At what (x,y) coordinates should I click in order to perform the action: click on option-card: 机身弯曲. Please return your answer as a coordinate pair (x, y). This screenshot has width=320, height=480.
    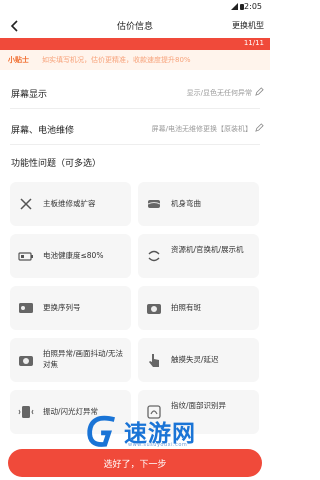
    Looking at the image, I should click on (198, 204).